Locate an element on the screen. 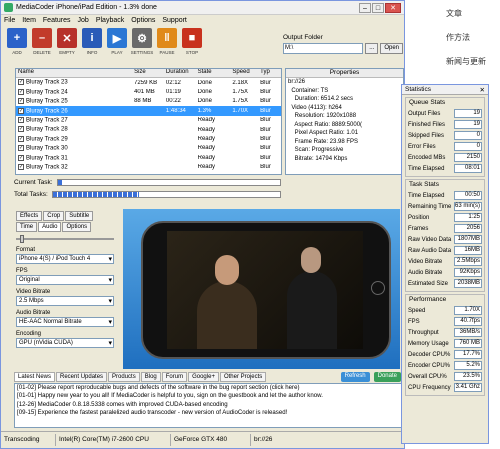  tab-time: Time is located at coordinates (27, 227).